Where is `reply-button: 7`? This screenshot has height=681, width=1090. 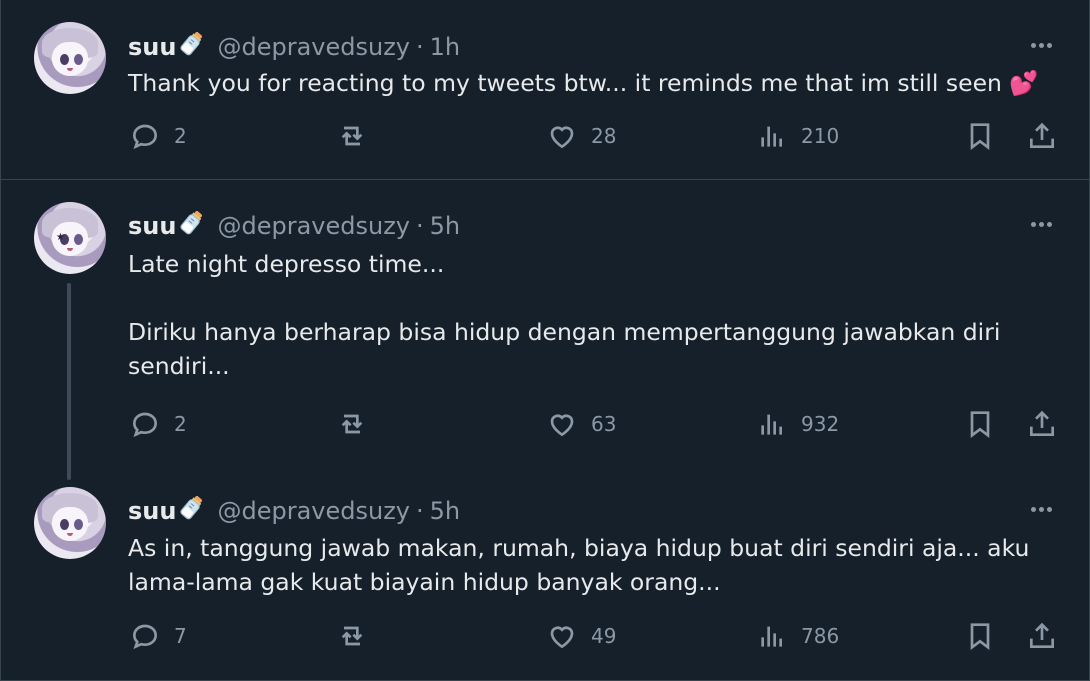 reply-button: 7 is located at coordinates (158, 636).